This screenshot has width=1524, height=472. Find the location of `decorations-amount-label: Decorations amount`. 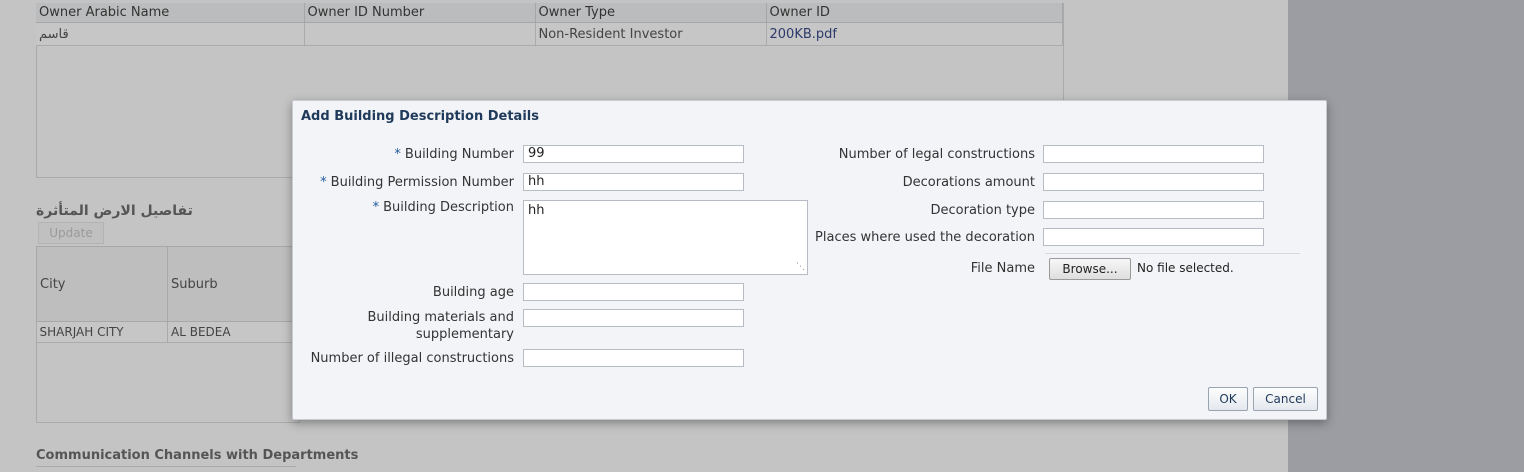

decorations-amount-label: Decorations amount is located at coordinates (968, 182).